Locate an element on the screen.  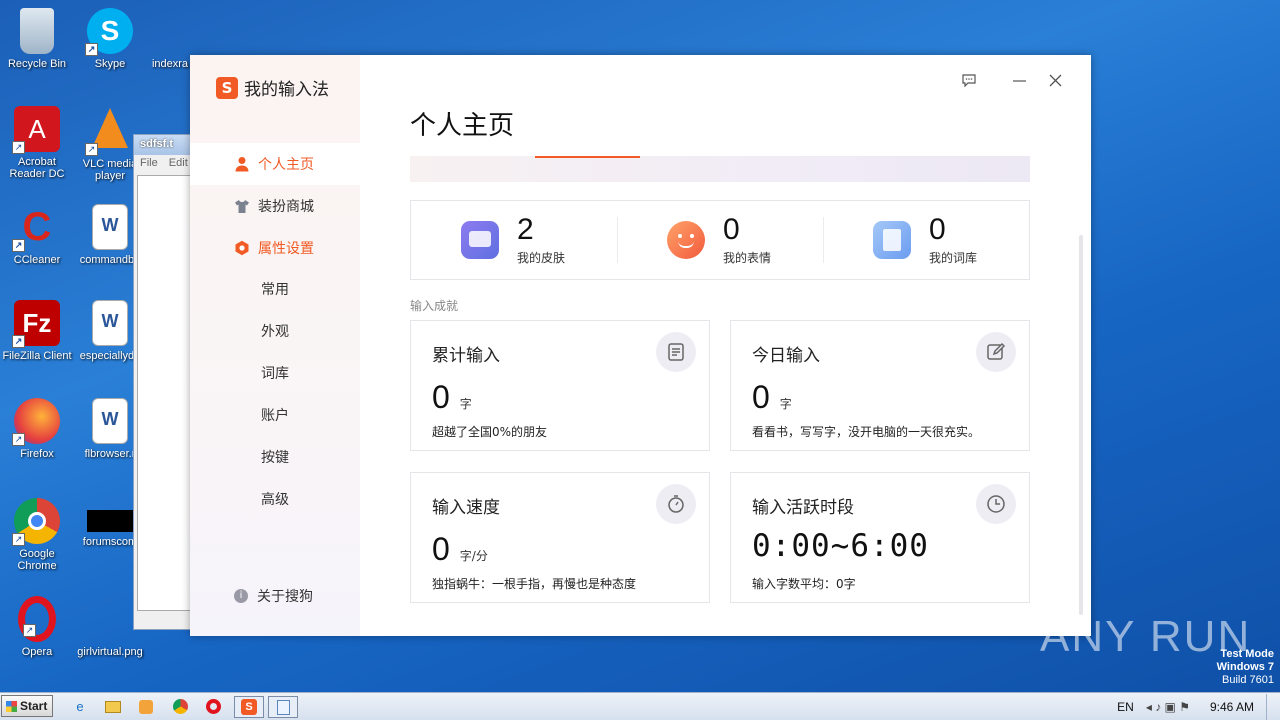
desktop-icon-label: VLC media player is located at coordinates (110, 170).